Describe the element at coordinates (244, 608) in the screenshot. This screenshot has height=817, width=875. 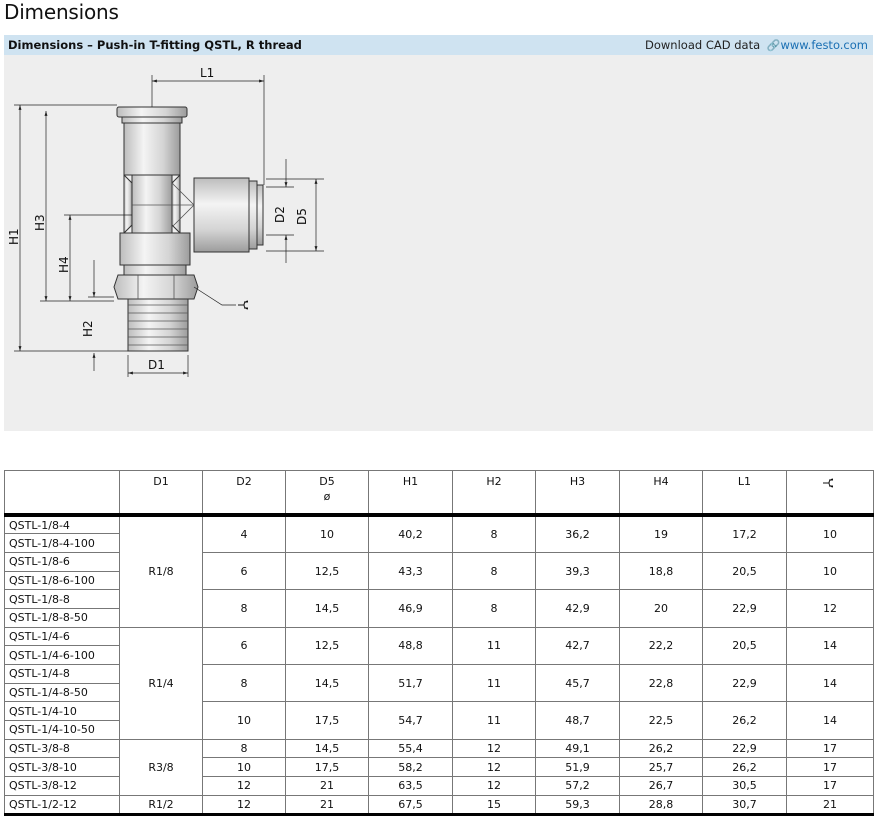
I see `cell-d2: 8` at that location.